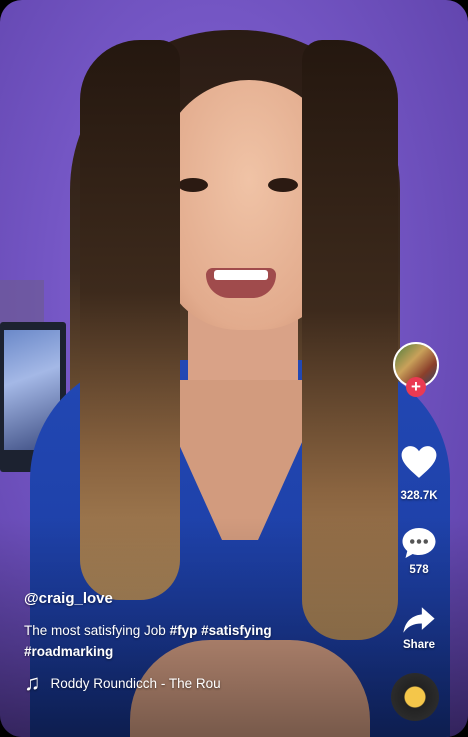 The image size is (468, 737). I want to click on music-note-icon: ♫, so click(32, 682).